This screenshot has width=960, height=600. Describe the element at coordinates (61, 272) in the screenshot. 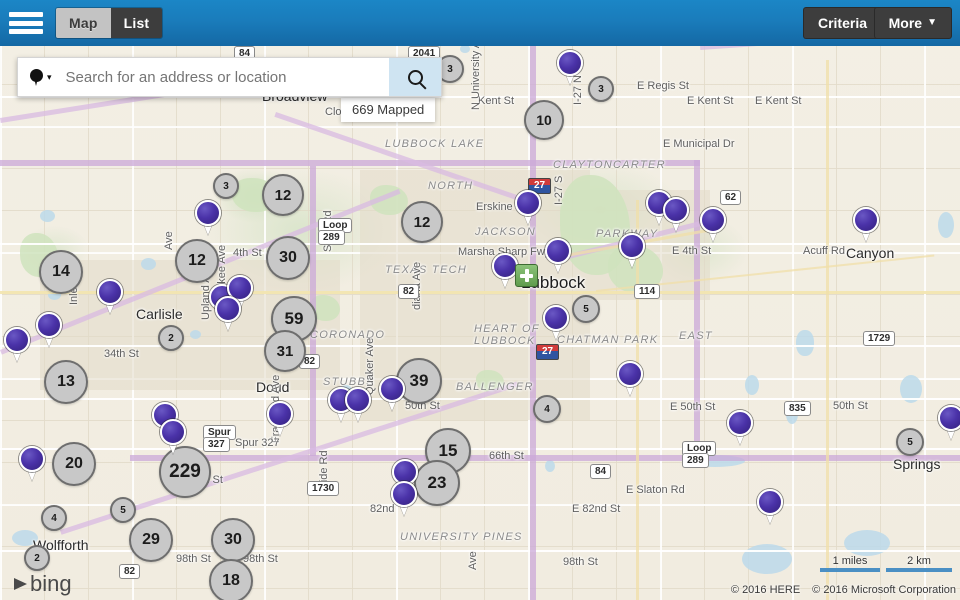

I see `cluster-marker: 14` at that location.